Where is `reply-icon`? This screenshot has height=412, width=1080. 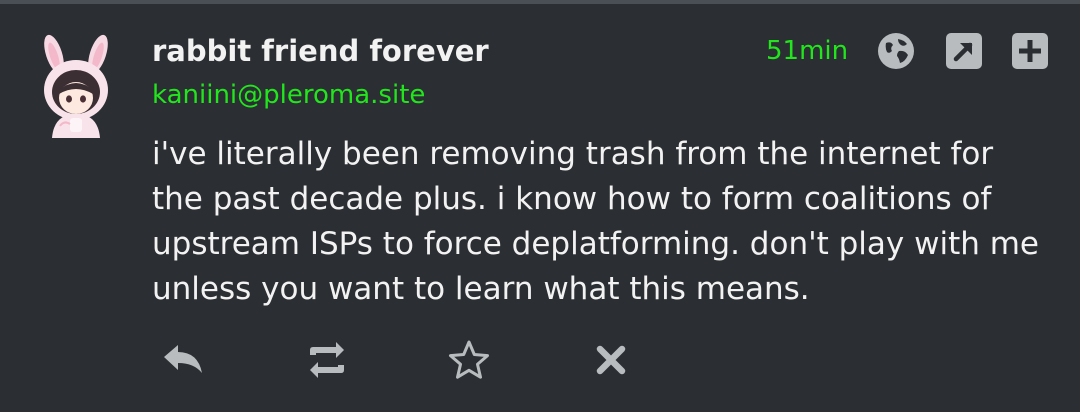
reply-icon is located at coordinates (183, 360).